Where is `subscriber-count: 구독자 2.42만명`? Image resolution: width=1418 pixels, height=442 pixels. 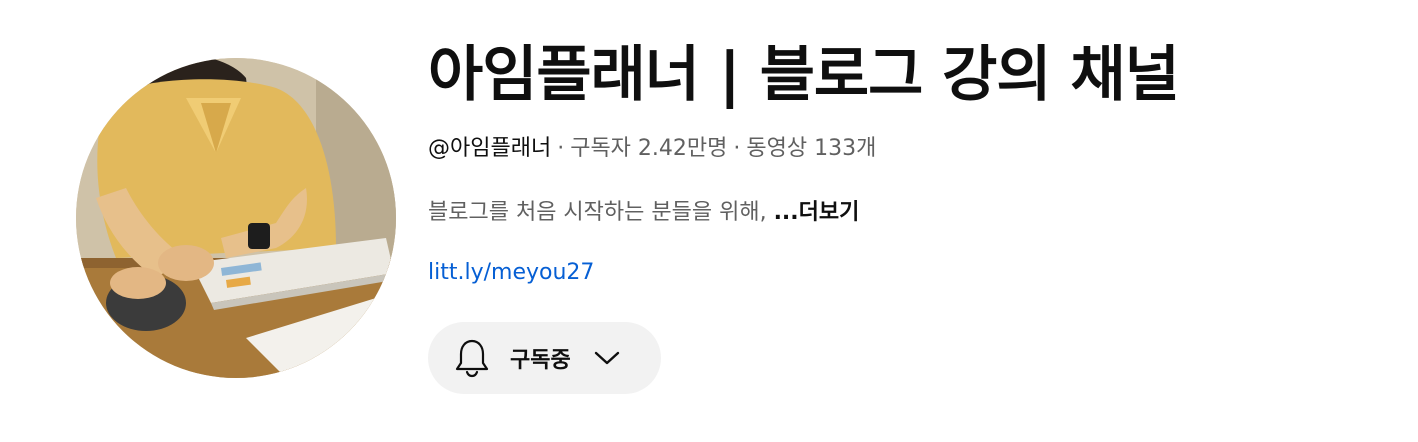
subscriber-count: 구독자 2.42만명 is located at coordinates (649, 148).